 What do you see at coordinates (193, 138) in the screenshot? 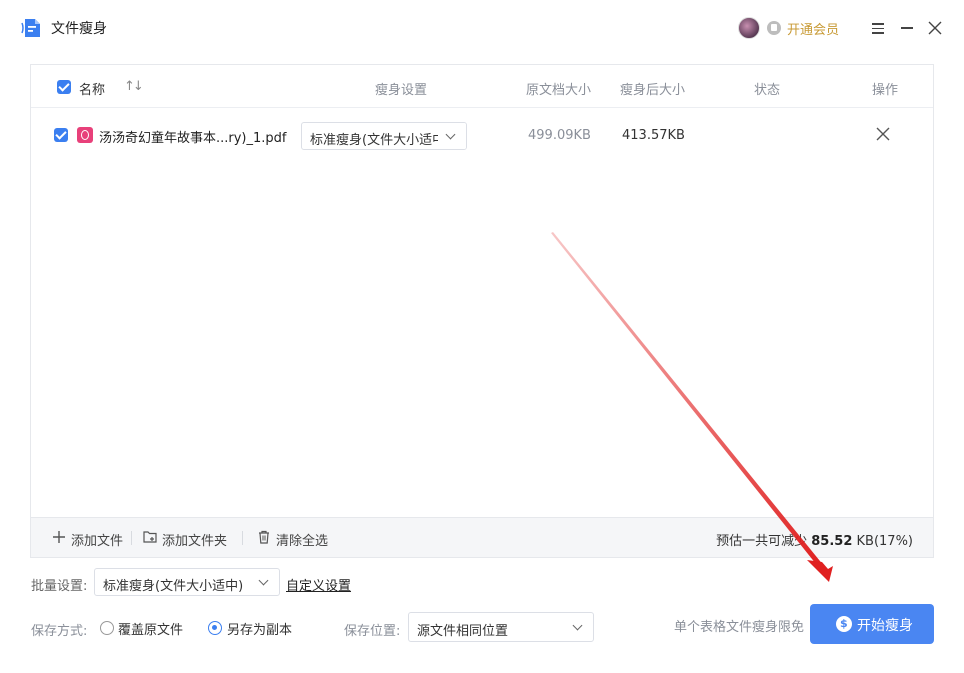
I see `file-name: 汤汤奇幻童年故事本...ry)_1.pdf` at bounding box center [193, 138].